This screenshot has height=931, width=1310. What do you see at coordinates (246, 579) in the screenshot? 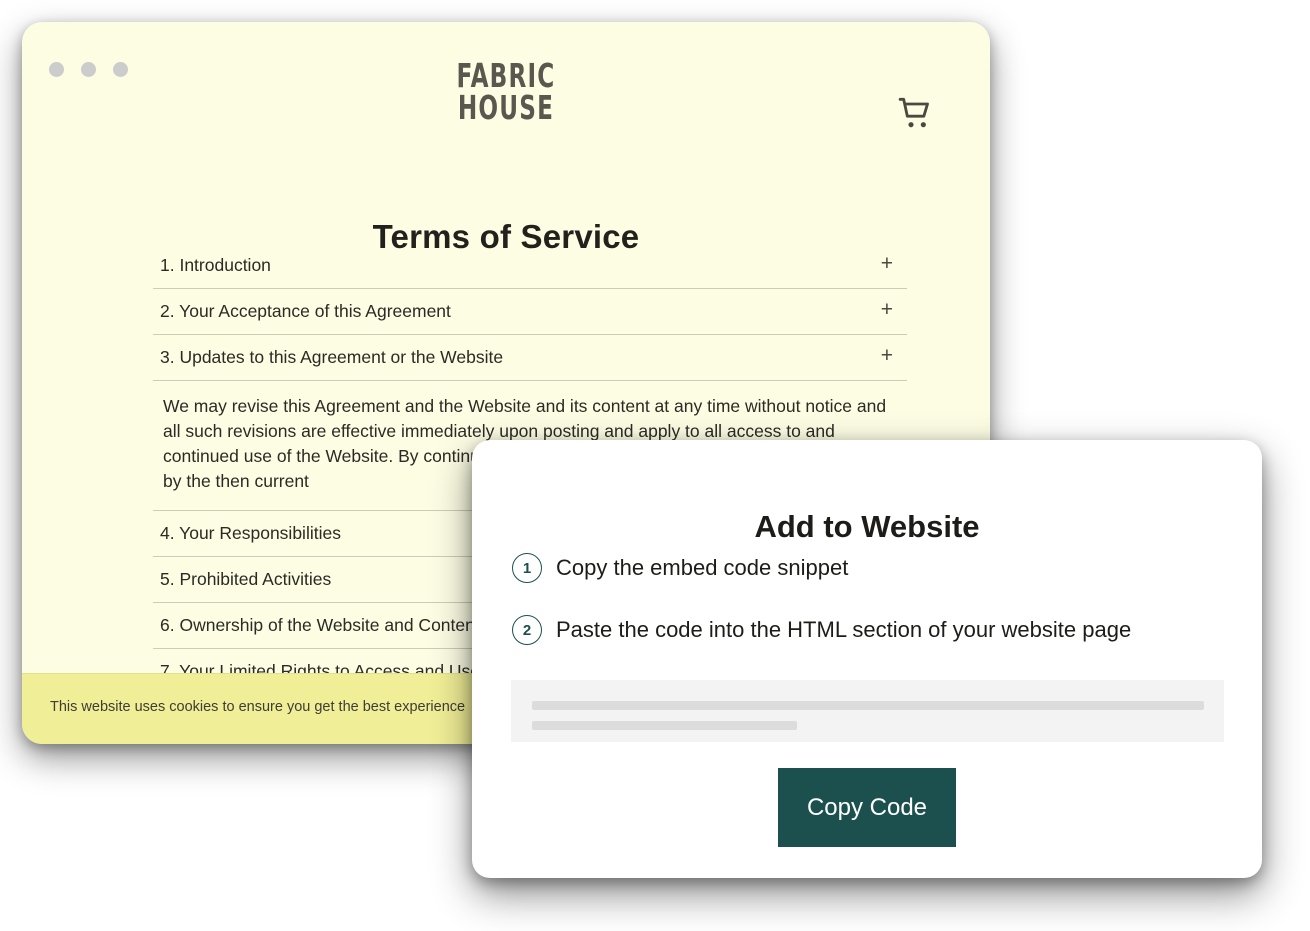
I see `accordion-item-label: 5. Prohibited Activities` at bounding box center [246, 579].